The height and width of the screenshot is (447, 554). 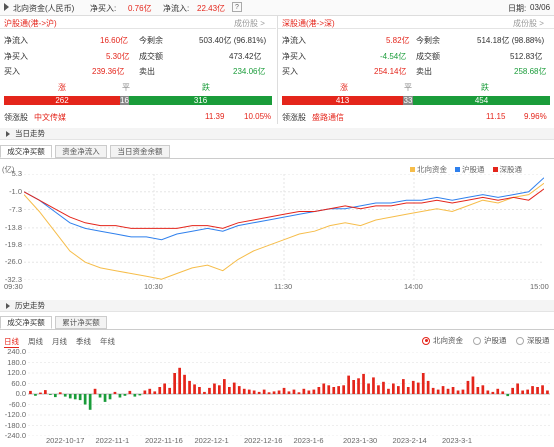 I want to click on sh-leader-name: 中文传媒, so click(x=50, y=117).